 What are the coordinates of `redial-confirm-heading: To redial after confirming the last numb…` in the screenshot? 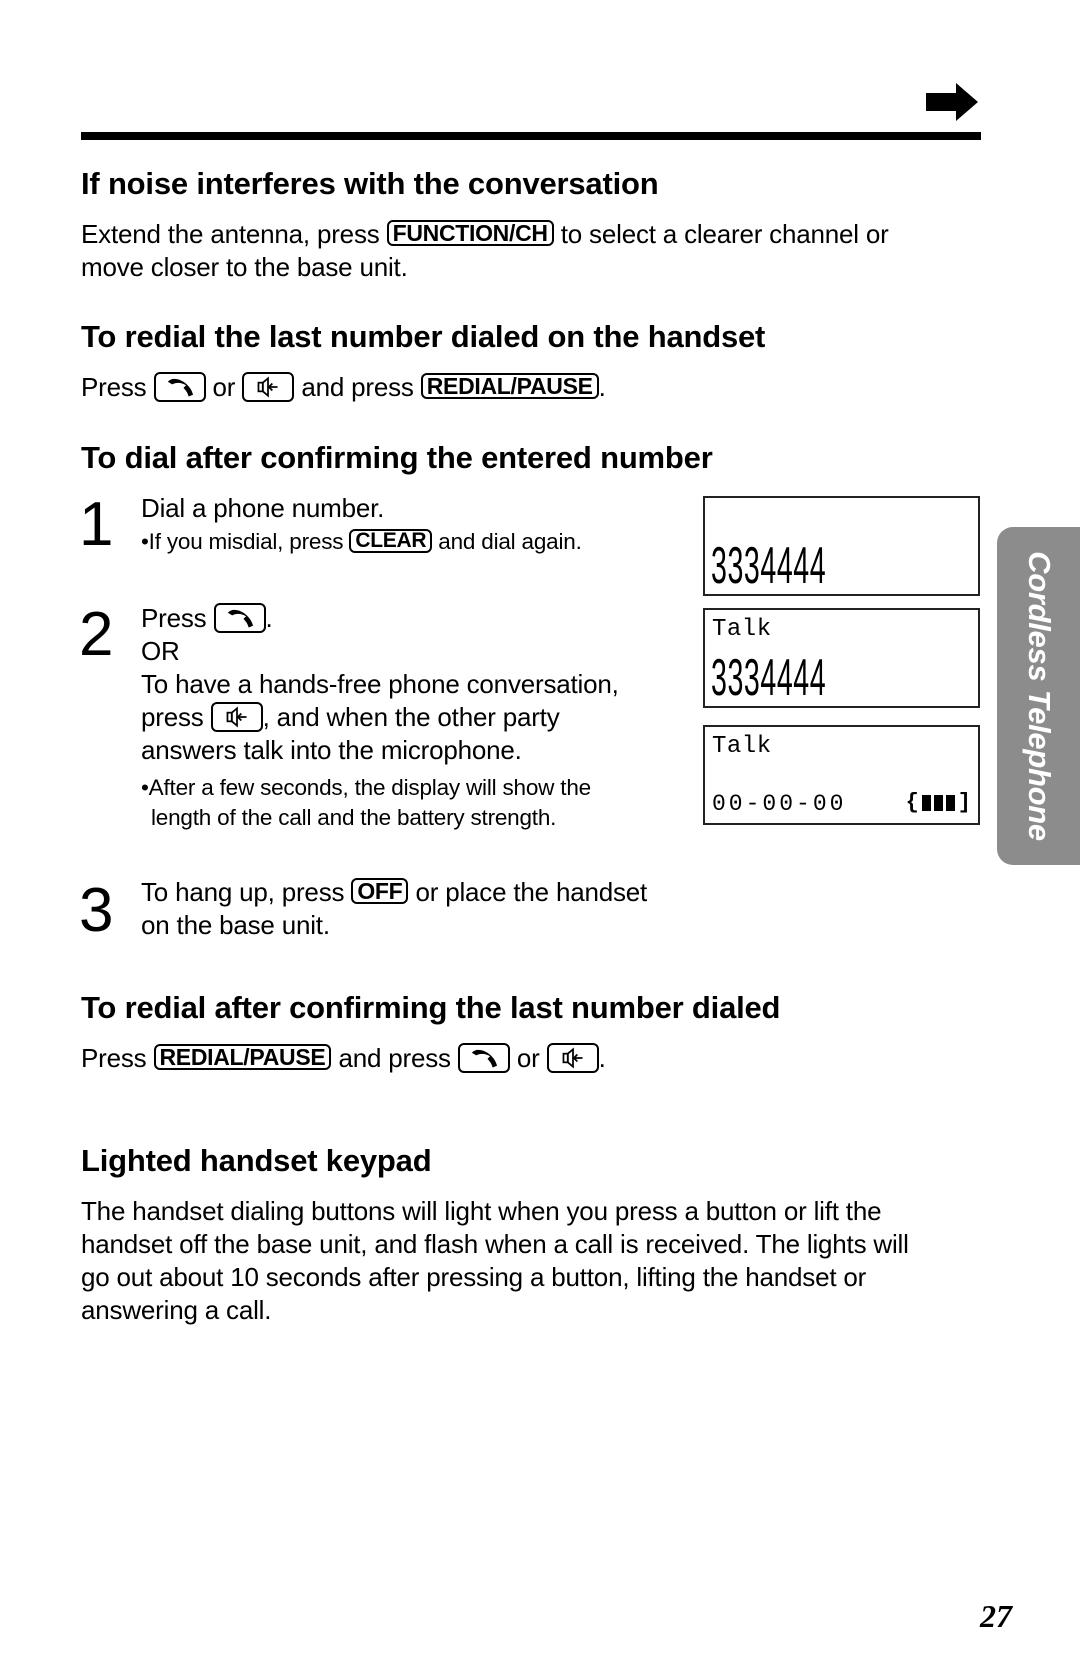 It's located at (431, 1007).